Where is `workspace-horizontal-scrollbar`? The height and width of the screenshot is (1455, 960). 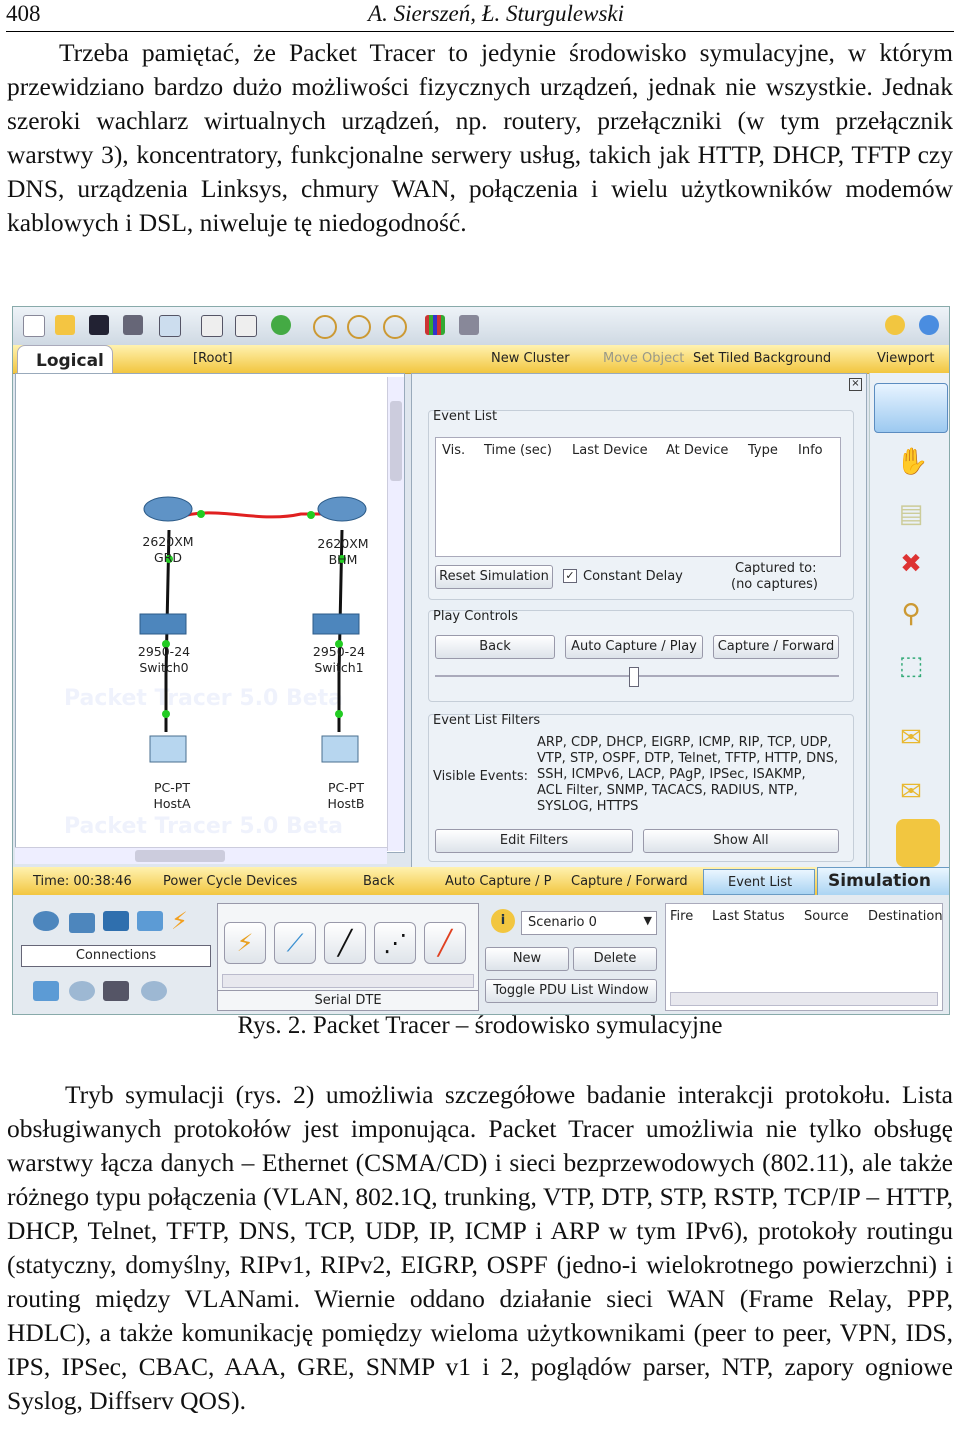
workspace-horizontal-scrollbar is located at coordinates (201, 855).